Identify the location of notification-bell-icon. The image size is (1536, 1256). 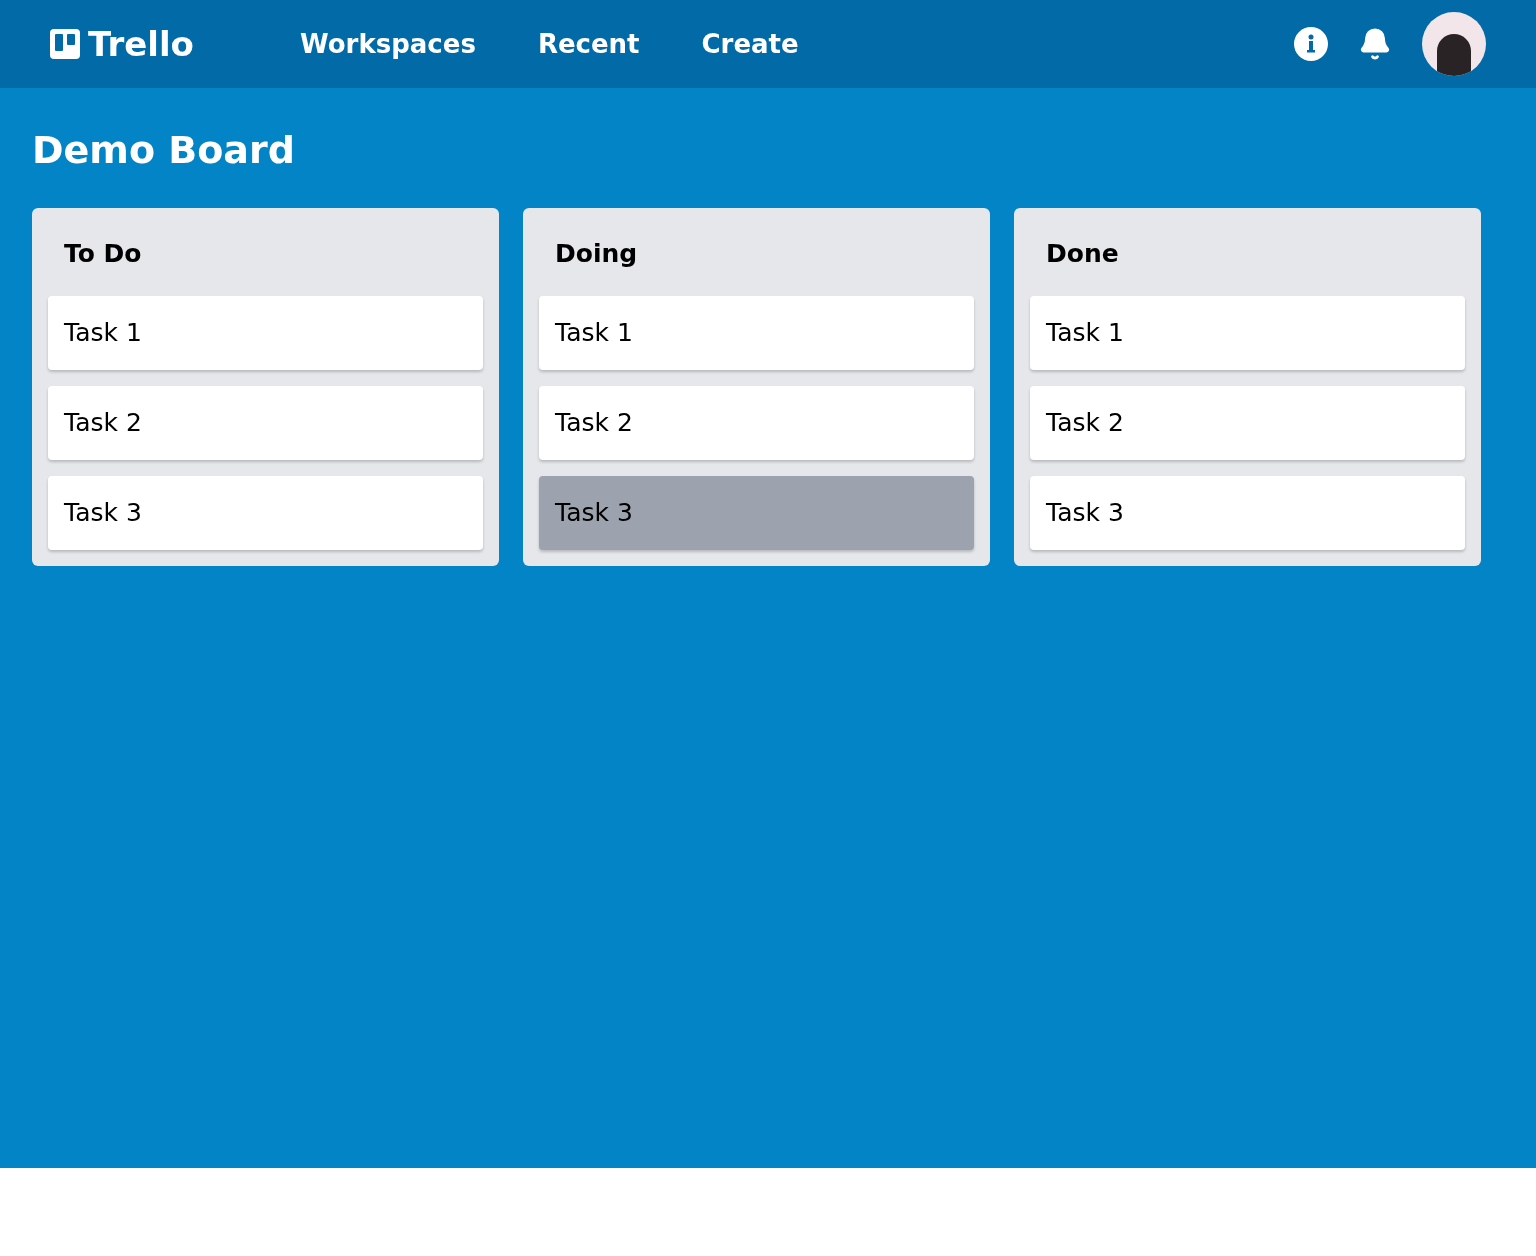
(1375, 44).